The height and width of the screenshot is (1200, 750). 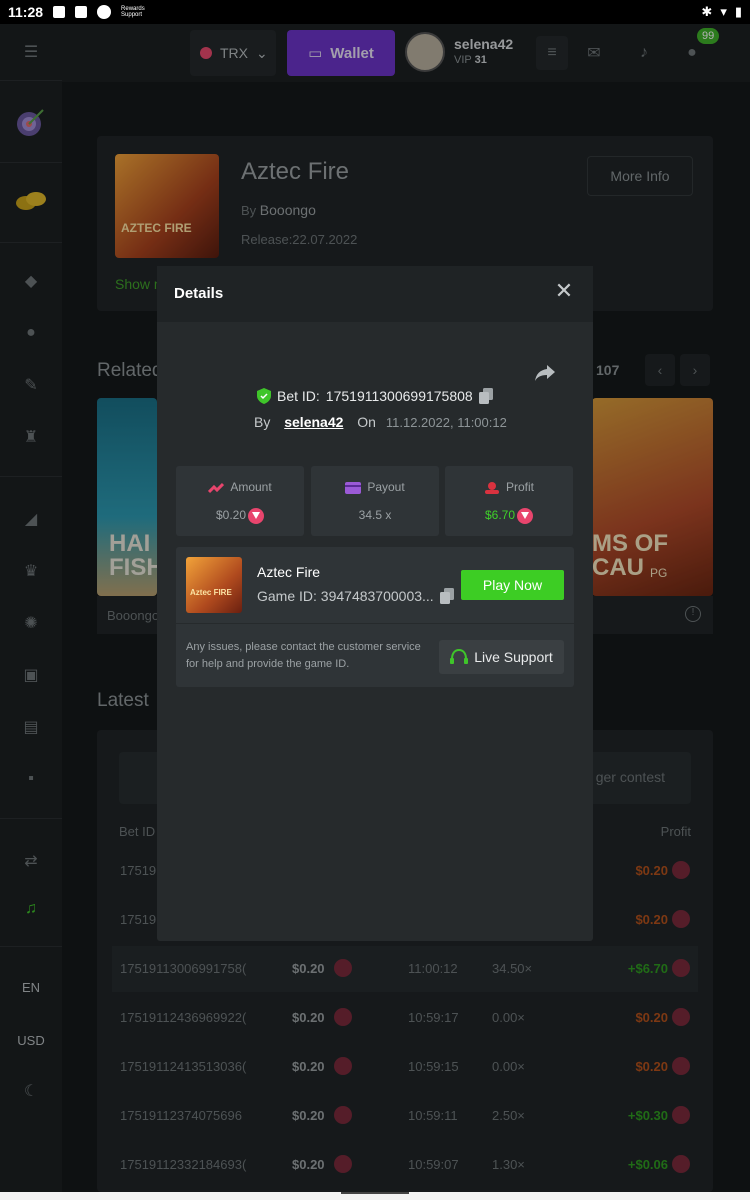 What do you see at coordinates (513, 657) in the screenshot?
I see `live-support-label: Live Support` at bounding box center [513, 657].